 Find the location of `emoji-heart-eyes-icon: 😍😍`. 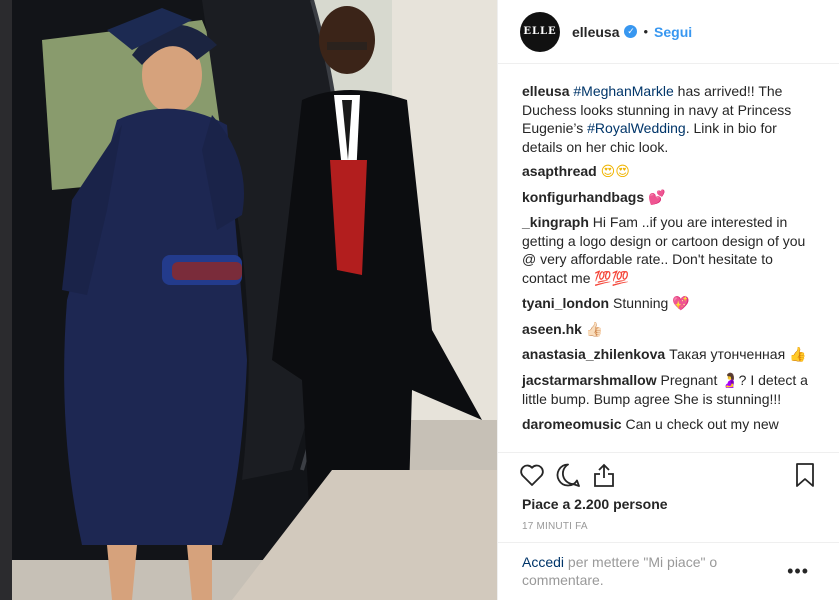

emoji-heart-eyes-icon: 😍😍 is located at coordinates (615, 172).